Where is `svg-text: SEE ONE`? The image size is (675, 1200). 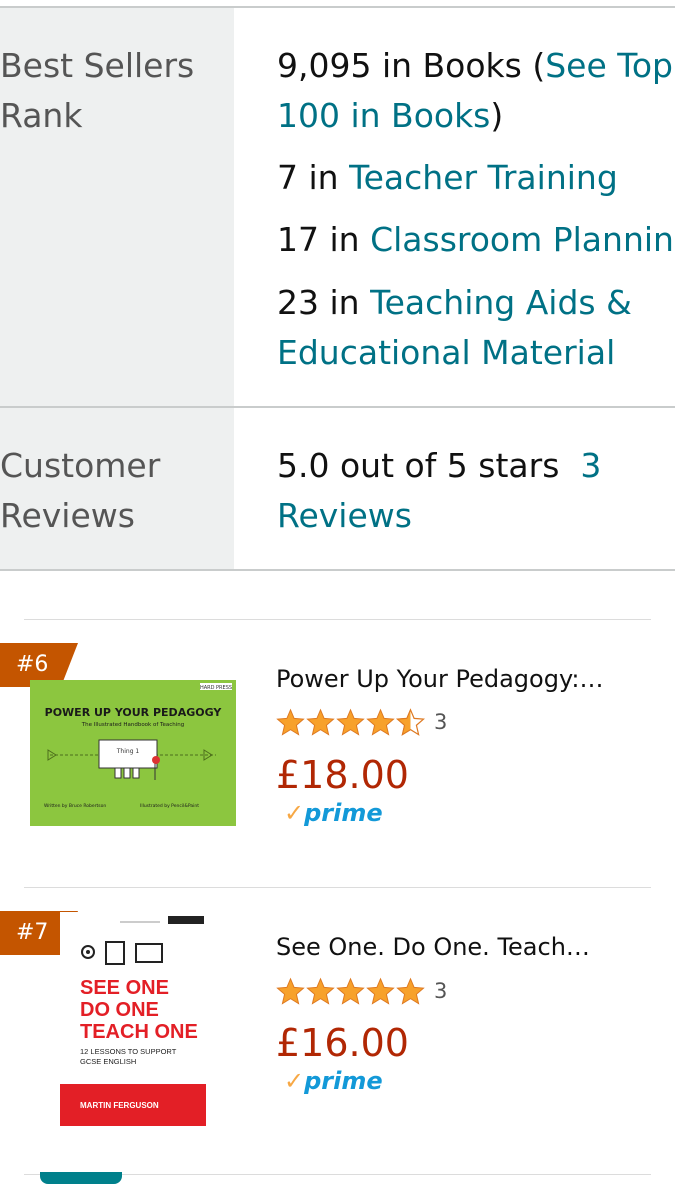 svg-text: SEE ONE is located at coordinates (124, 988).